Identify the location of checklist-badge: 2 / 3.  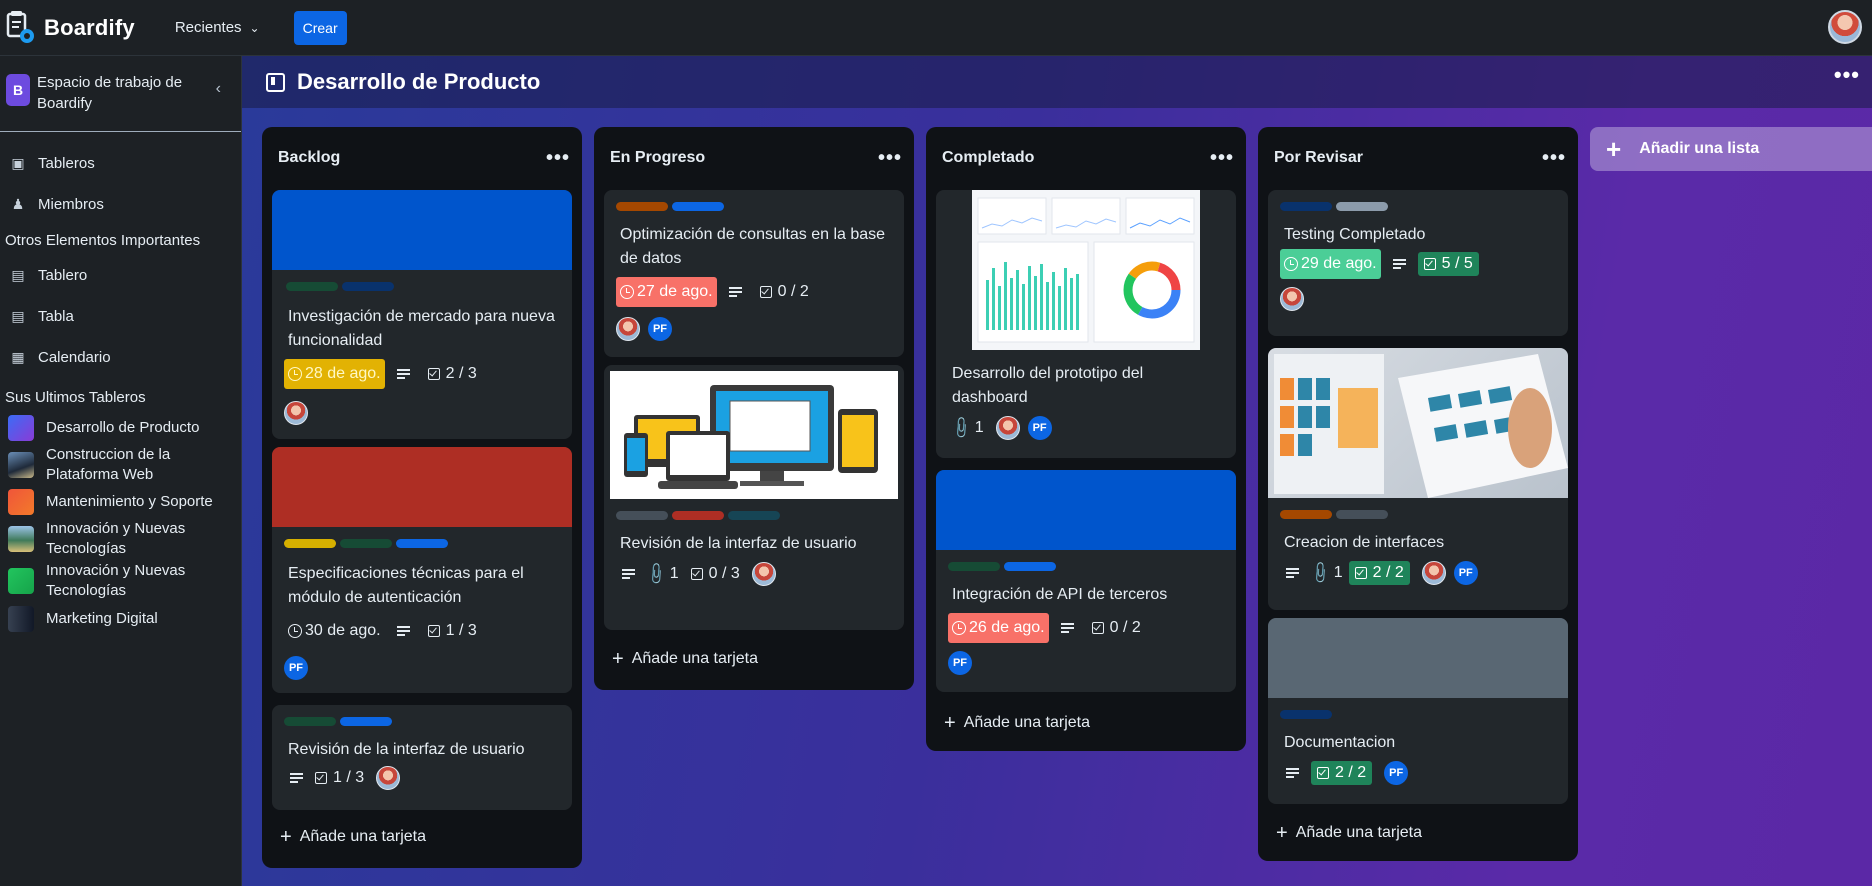
(452, 374).